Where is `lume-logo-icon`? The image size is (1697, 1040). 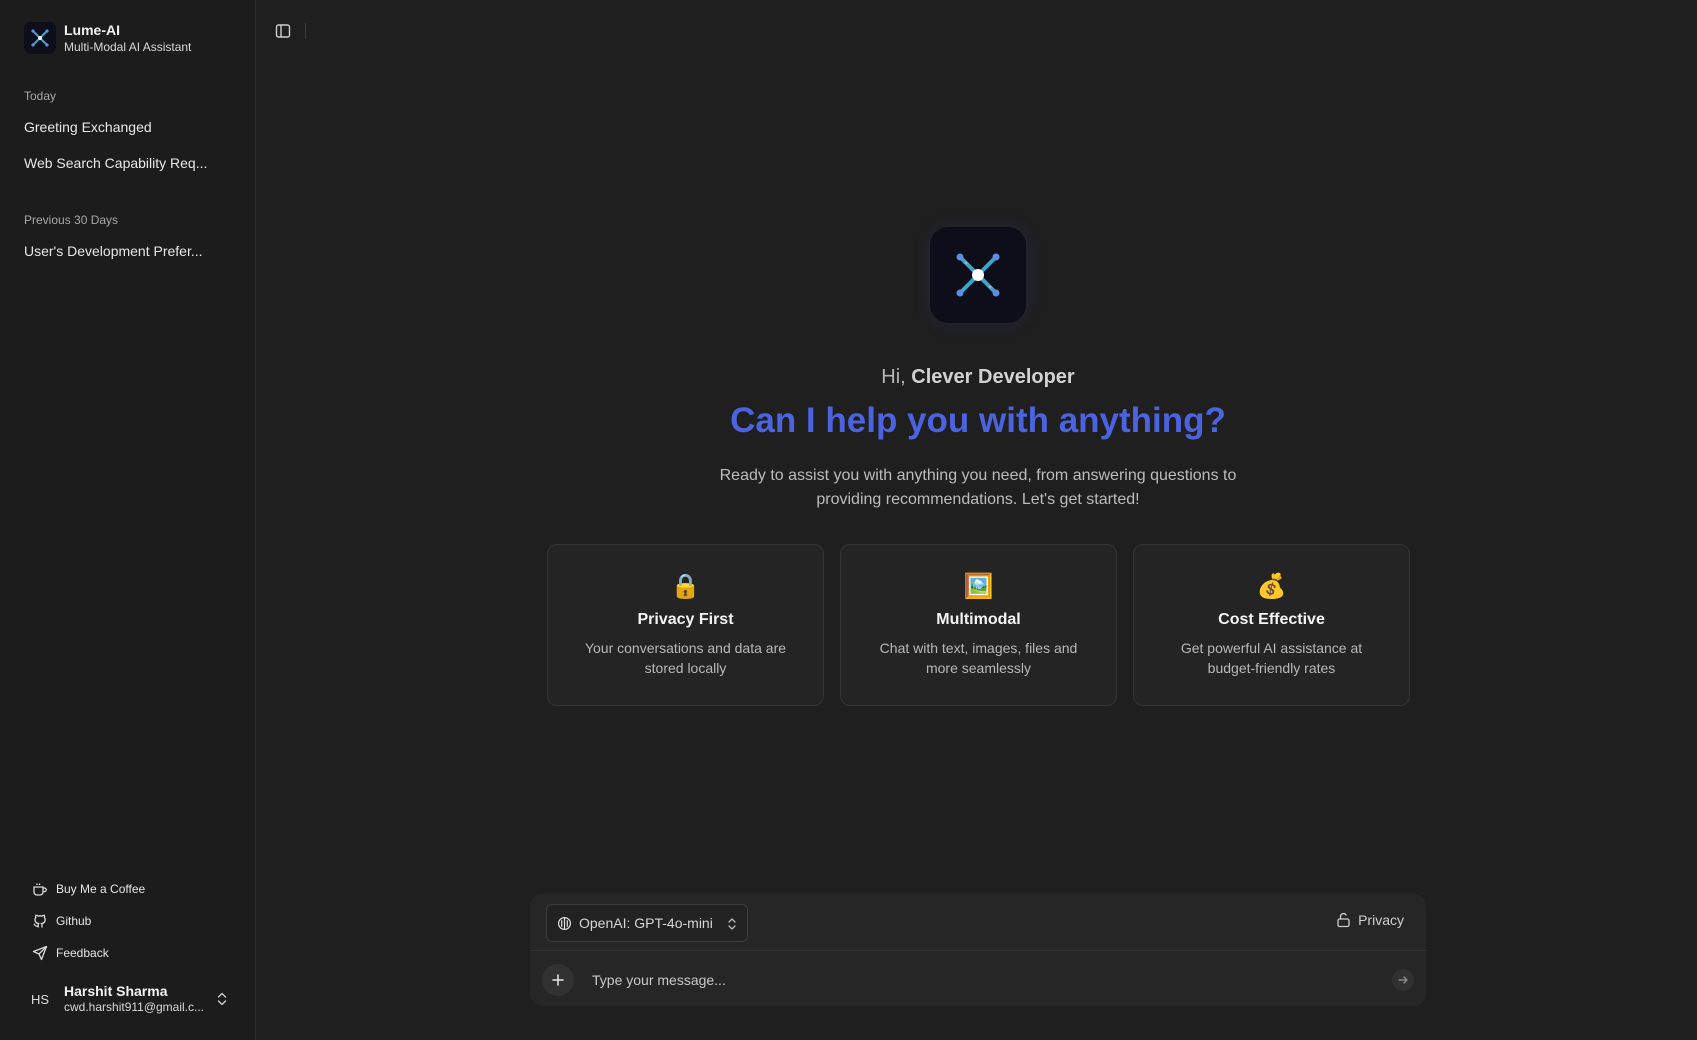
lume-logo-icon is located at coordinates (40, 38).